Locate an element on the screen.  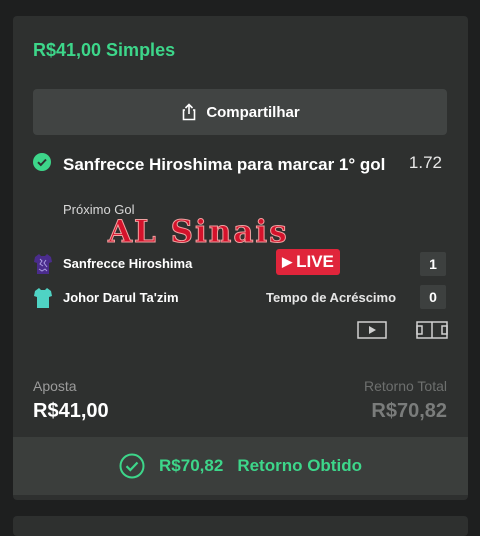
home-team-name: Sanfrecce Hiroshima is located at coordinates (128, 263).